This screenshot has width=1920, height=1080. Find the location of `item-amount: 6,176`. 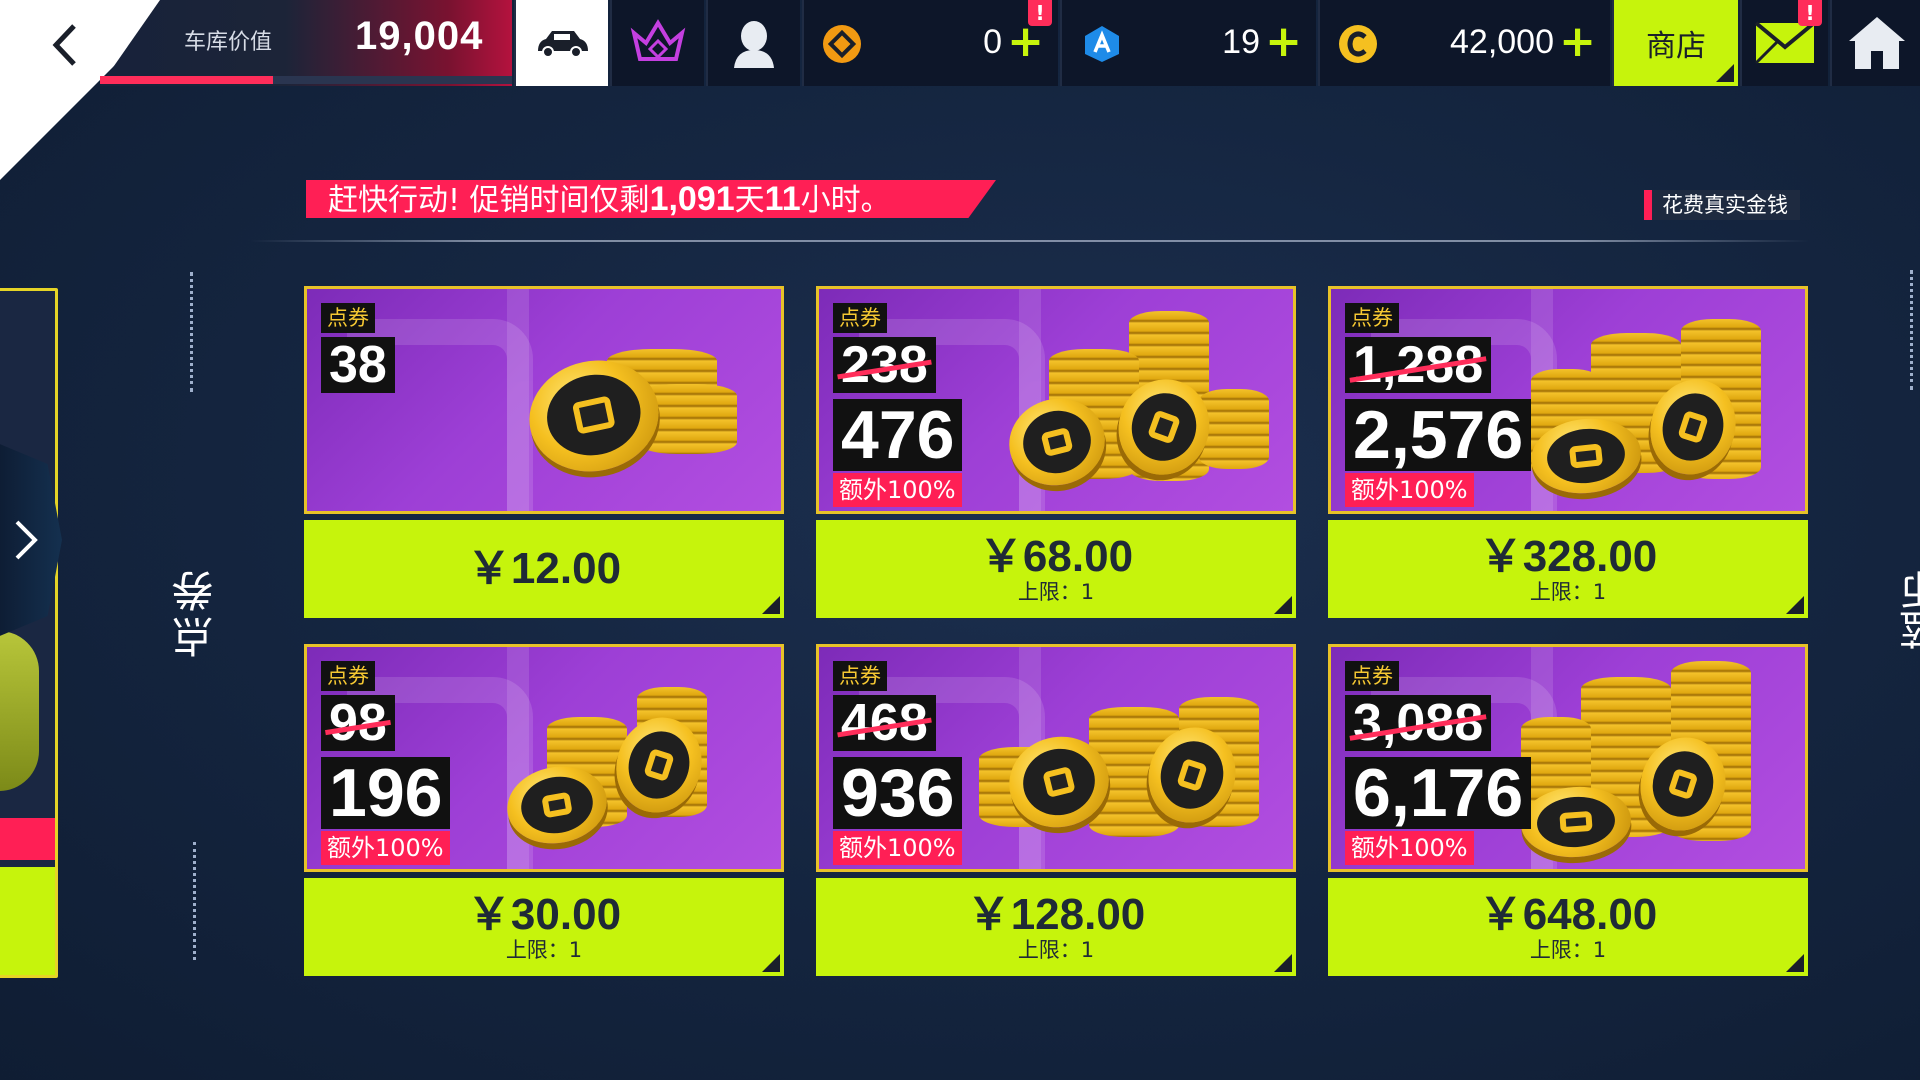

item-amount: 6,176 is located at coordinates (1438, 793).